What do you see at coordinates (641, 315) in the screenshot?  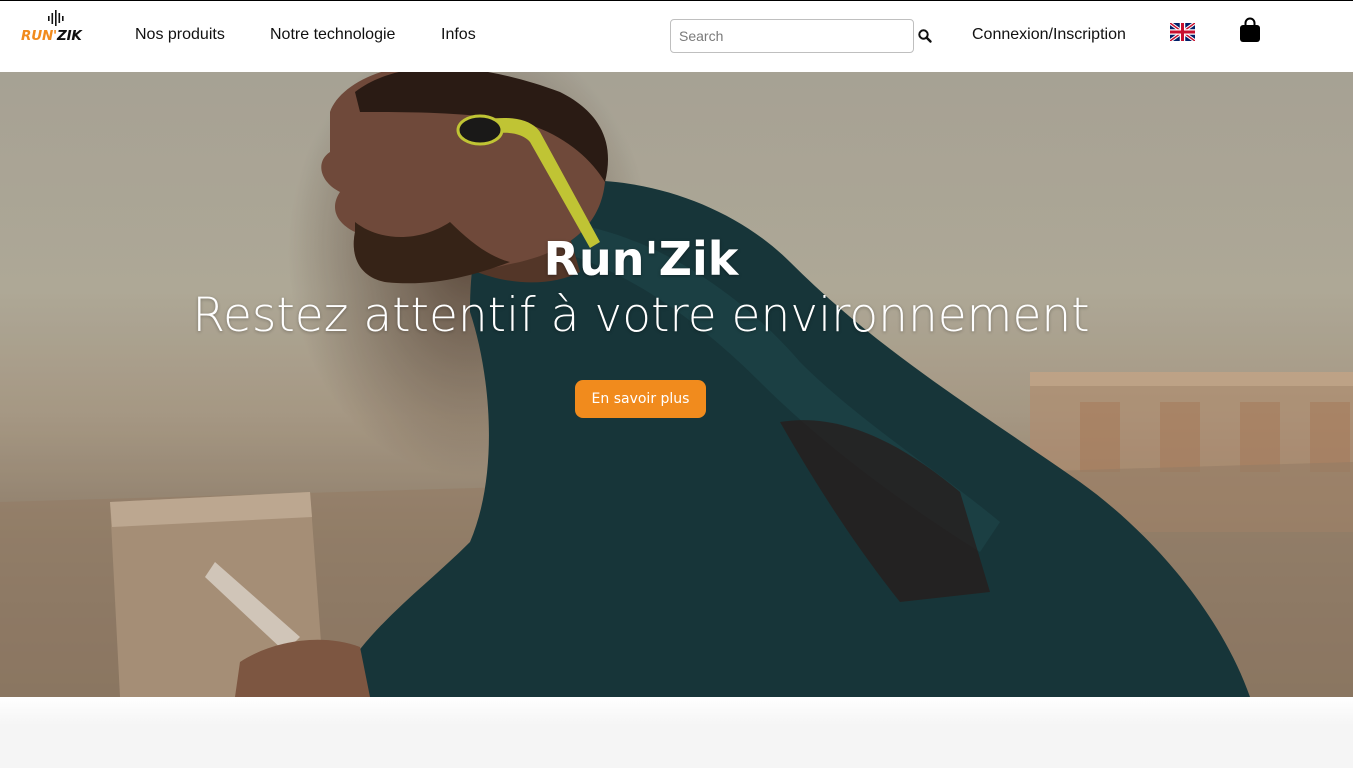 I see `hero-subtitle: Restez attentif à votre environnement` at bounding box center [641, 315].